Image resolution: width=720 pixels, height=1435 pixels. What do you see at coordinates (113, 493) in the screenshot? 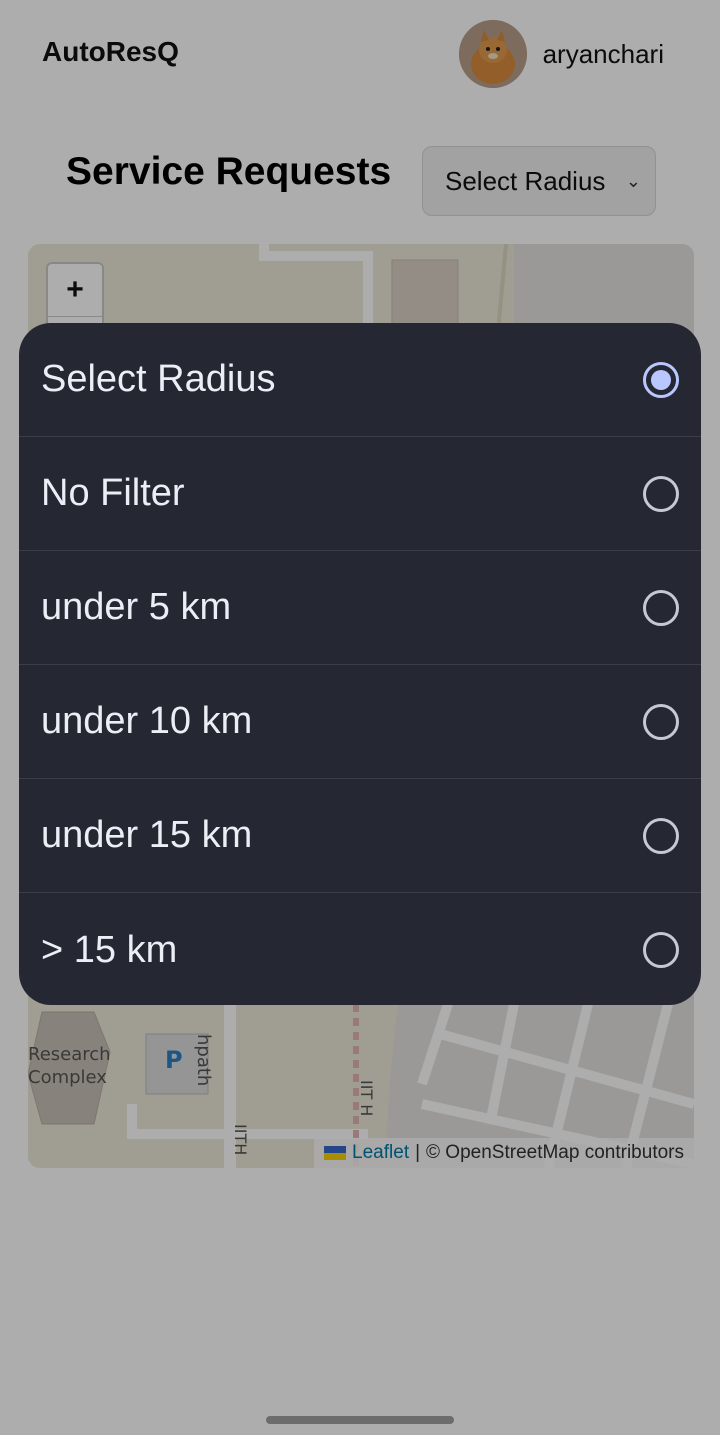
I see `option-label: No Filter` at bounding box center [113, 493].